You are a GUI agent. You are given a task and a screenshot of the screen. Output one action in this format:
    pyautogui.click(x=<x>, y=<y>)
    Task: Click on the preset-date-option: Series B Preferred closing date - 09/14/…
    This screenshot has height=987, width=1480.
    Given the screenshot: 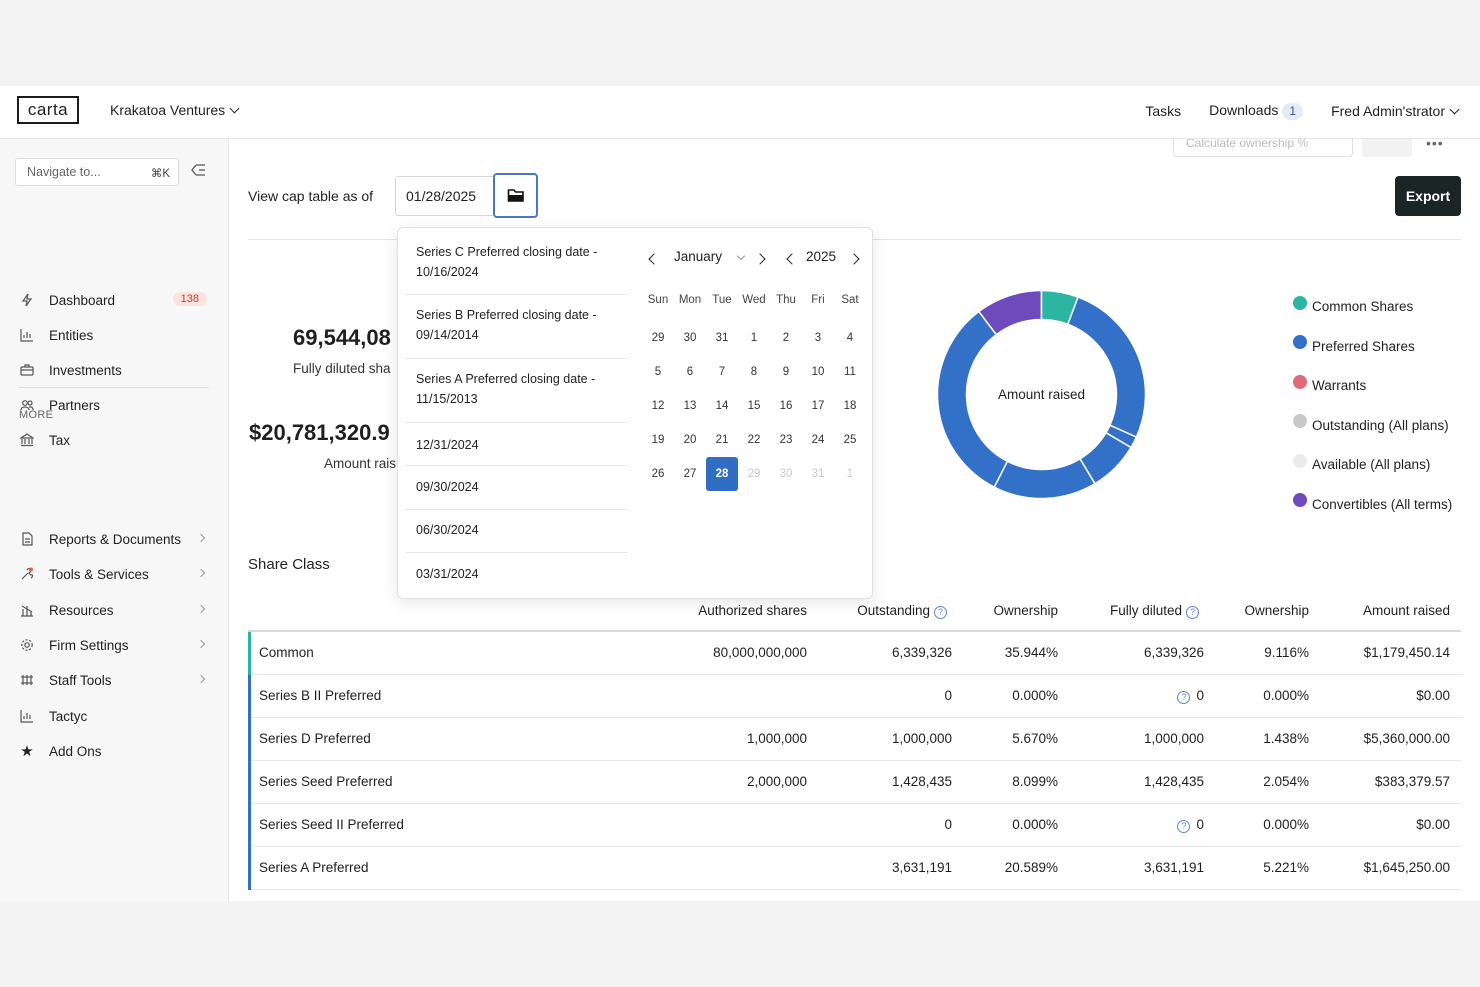 What is the action you would take?
    pyautogui.click(x=516, y=332)
    